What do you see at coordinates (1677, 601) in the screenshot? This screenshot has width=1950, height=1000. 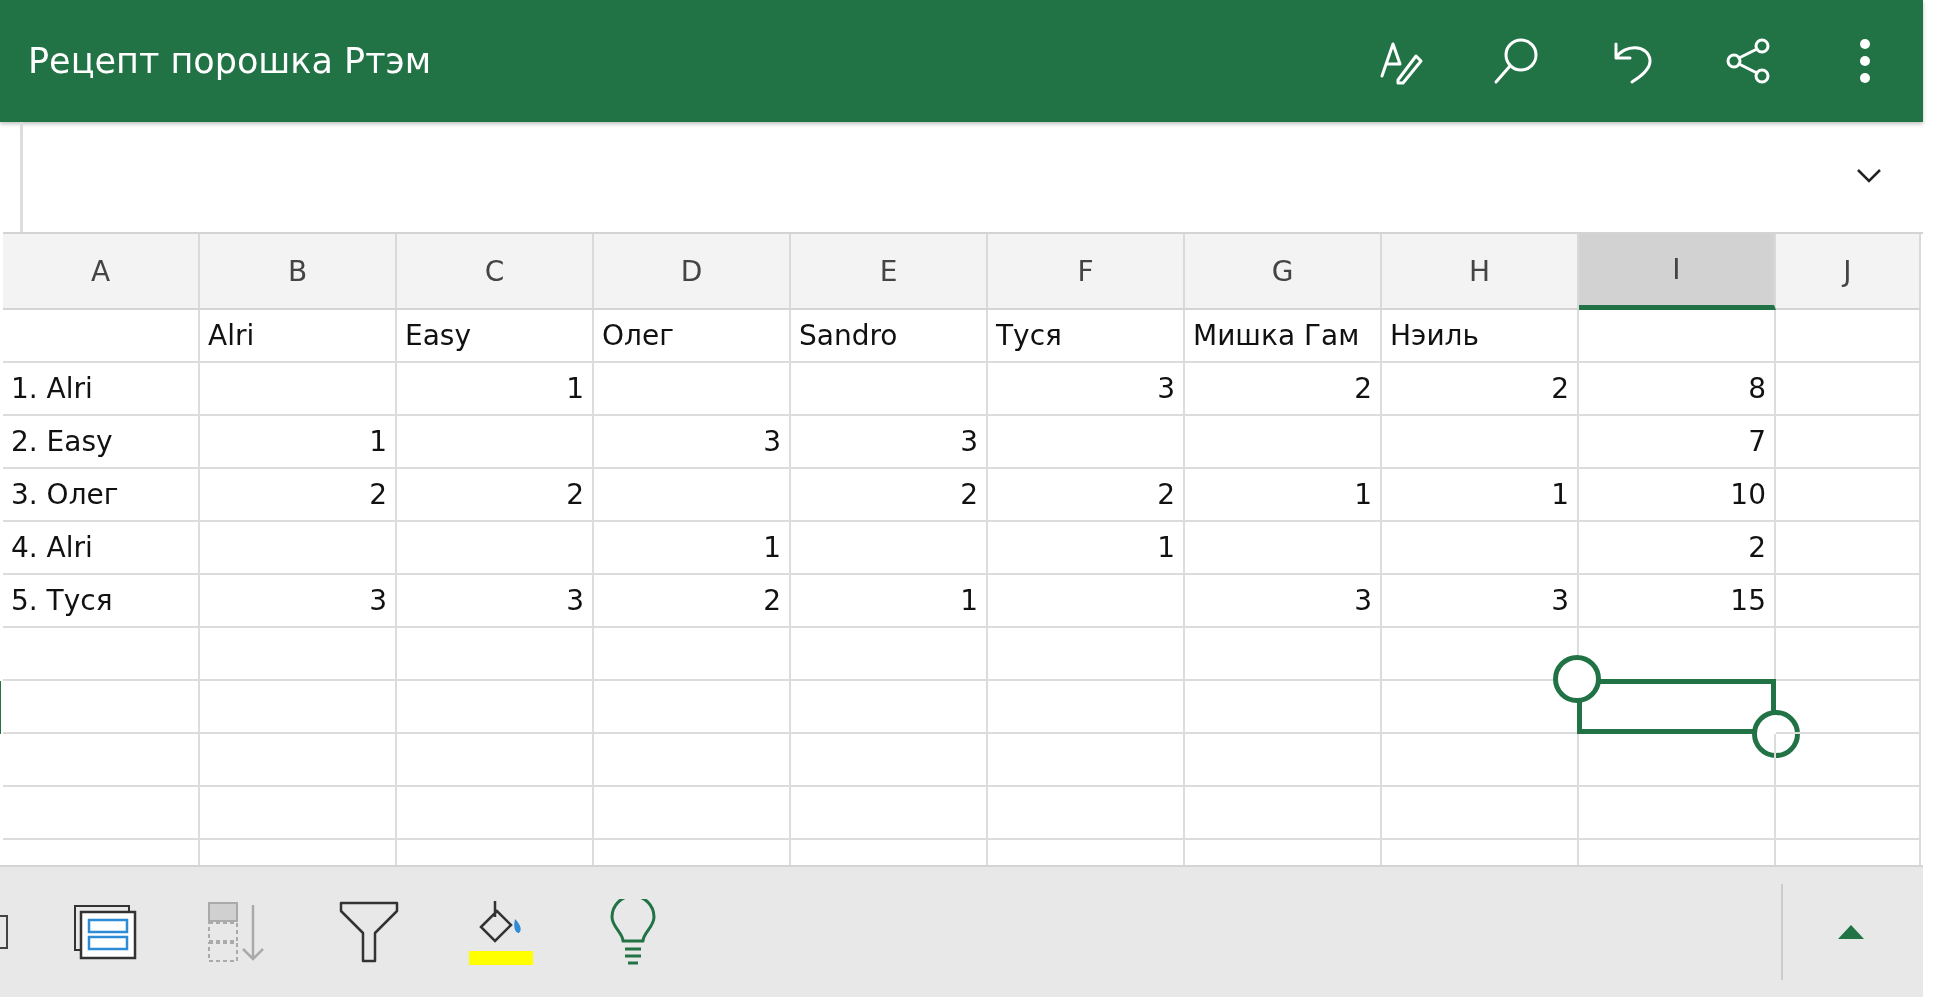 I see `table-cell: 15` at bounding box center [1677, 601].